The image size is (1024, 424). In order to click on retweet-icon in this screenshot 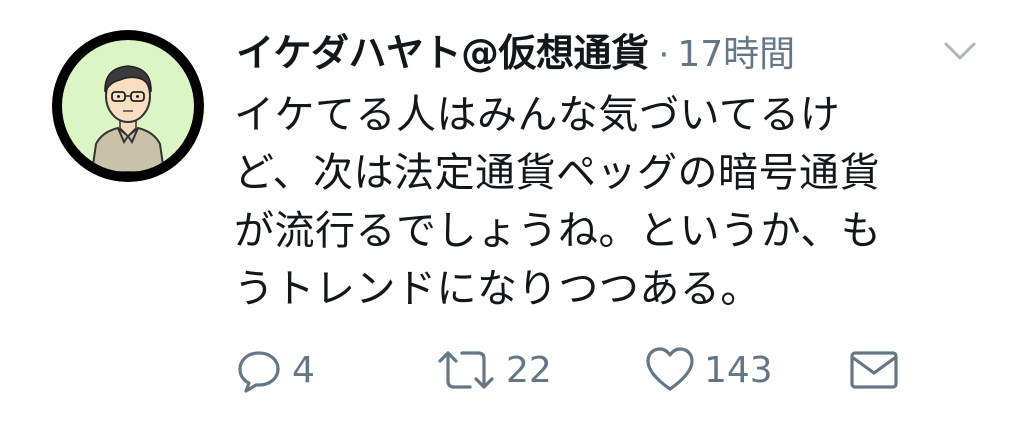, I will do `click(466, 370)`.